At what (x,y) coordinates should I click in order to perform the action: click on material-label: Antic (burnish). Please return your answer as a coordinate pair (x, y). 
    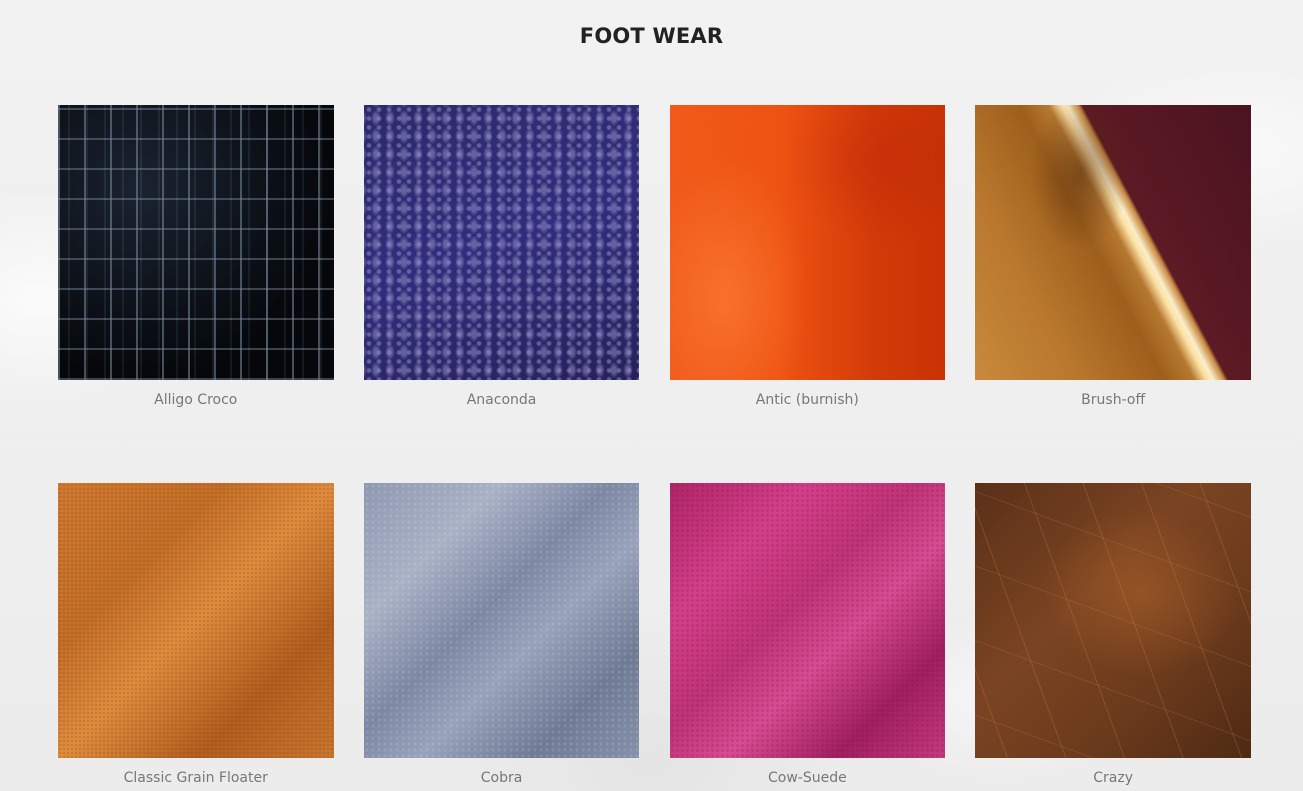
    Looking at the image, I should click on (807, 400).